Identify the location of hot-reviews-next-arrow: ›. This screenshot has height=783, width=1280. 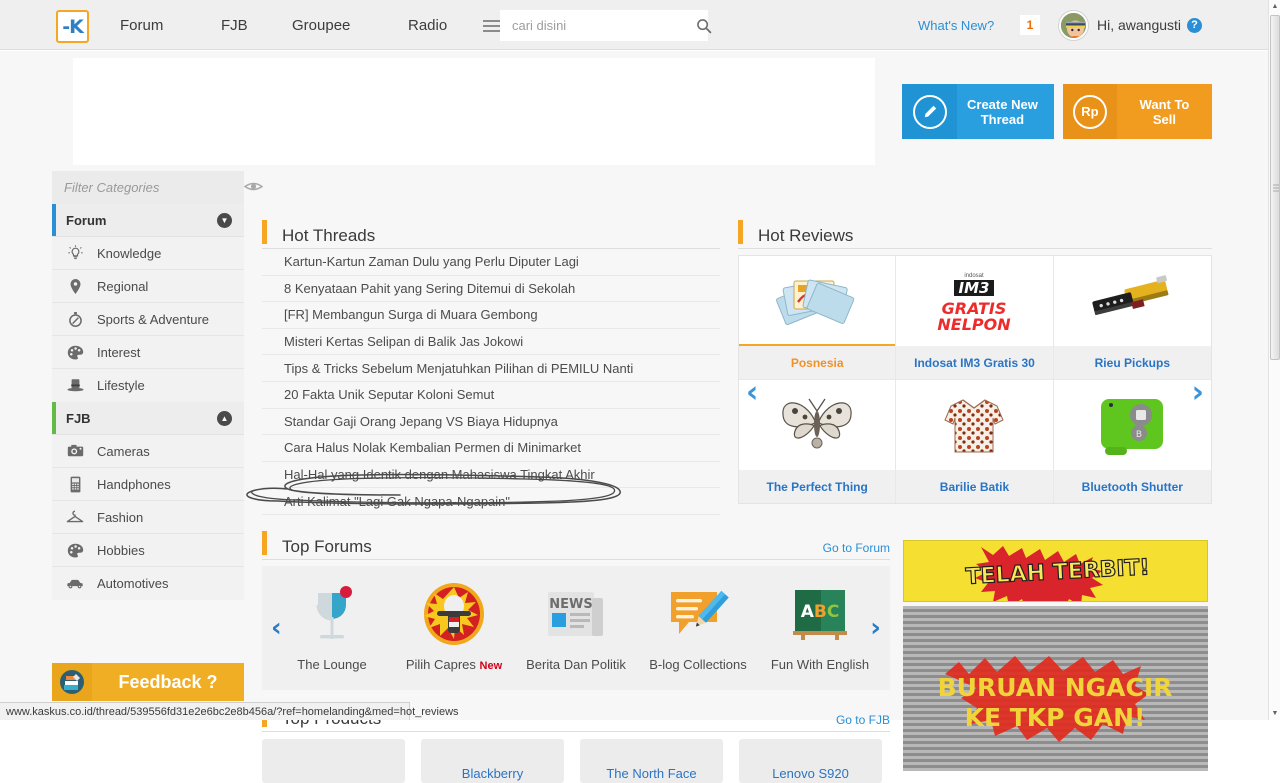
(1198, 393).